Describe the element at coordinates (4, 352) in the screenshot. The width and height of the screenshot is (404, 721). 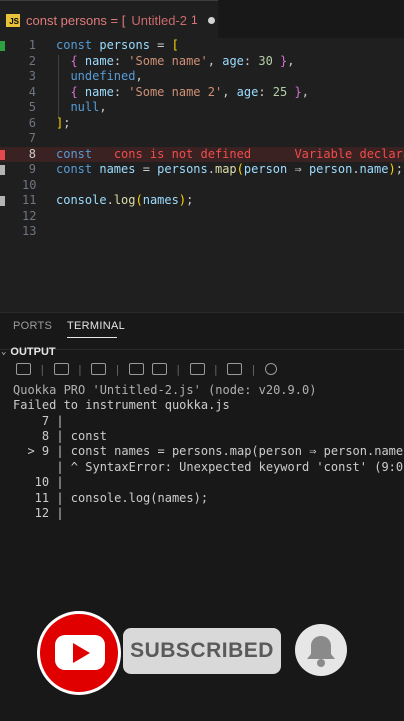
I see `chevron-down-icon: ⌄` at that location.